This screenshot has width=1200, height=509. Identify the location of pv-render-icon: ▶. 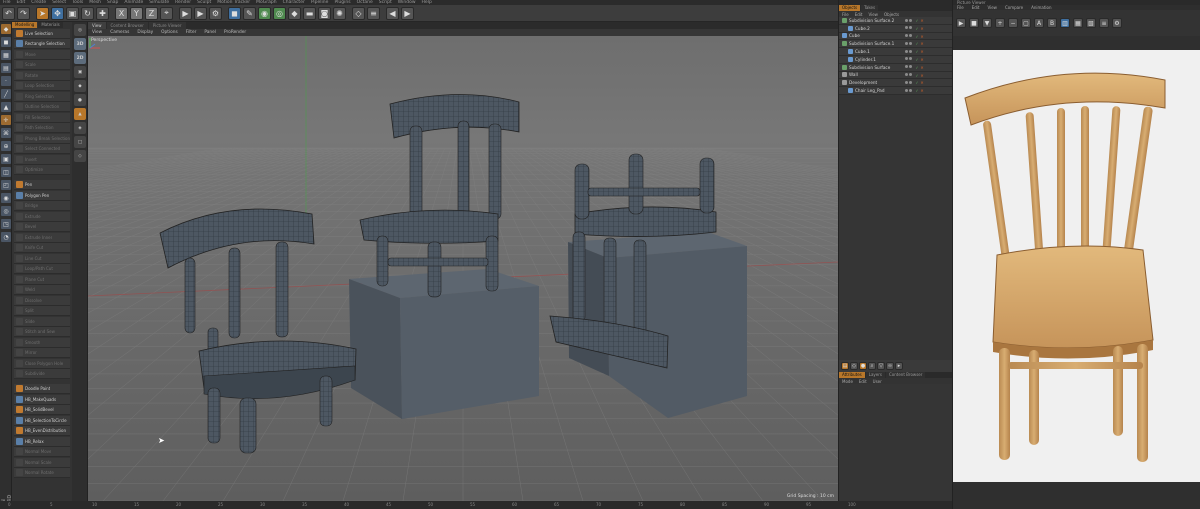
(961, 23).